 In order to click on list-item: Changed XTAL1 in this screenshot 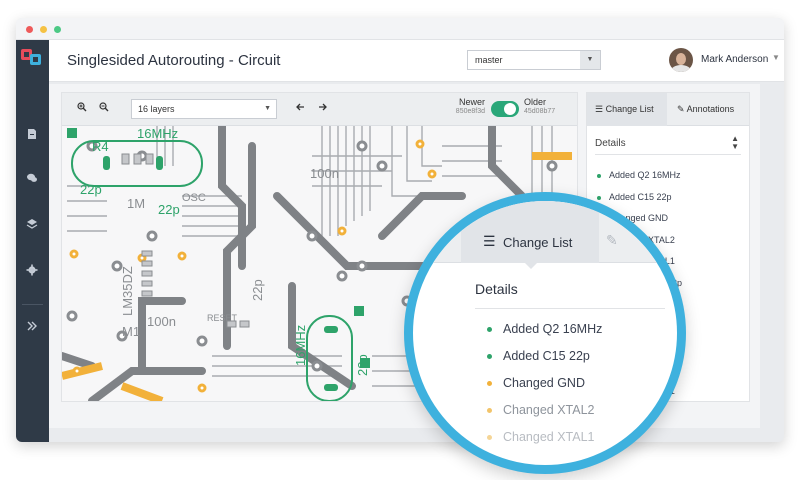, I will do `click(575, 437)`.